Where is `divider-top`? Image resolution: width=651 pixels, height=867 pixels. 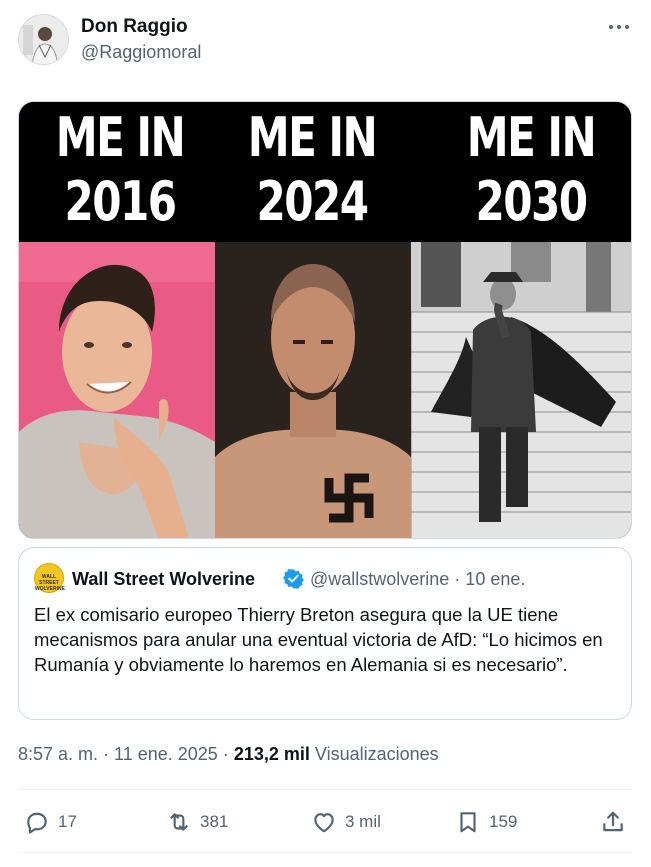
divider-top is located at coordinates (325, 789).